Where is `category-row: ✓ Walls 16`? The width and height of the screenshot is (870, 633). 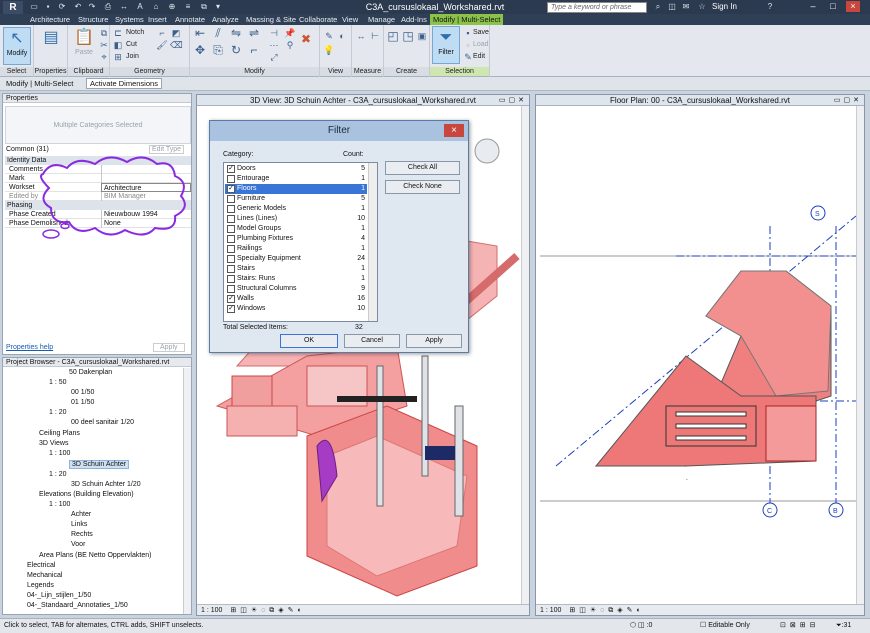
category-row: ✓ Walls 16 is located at coordinates (296, 299).